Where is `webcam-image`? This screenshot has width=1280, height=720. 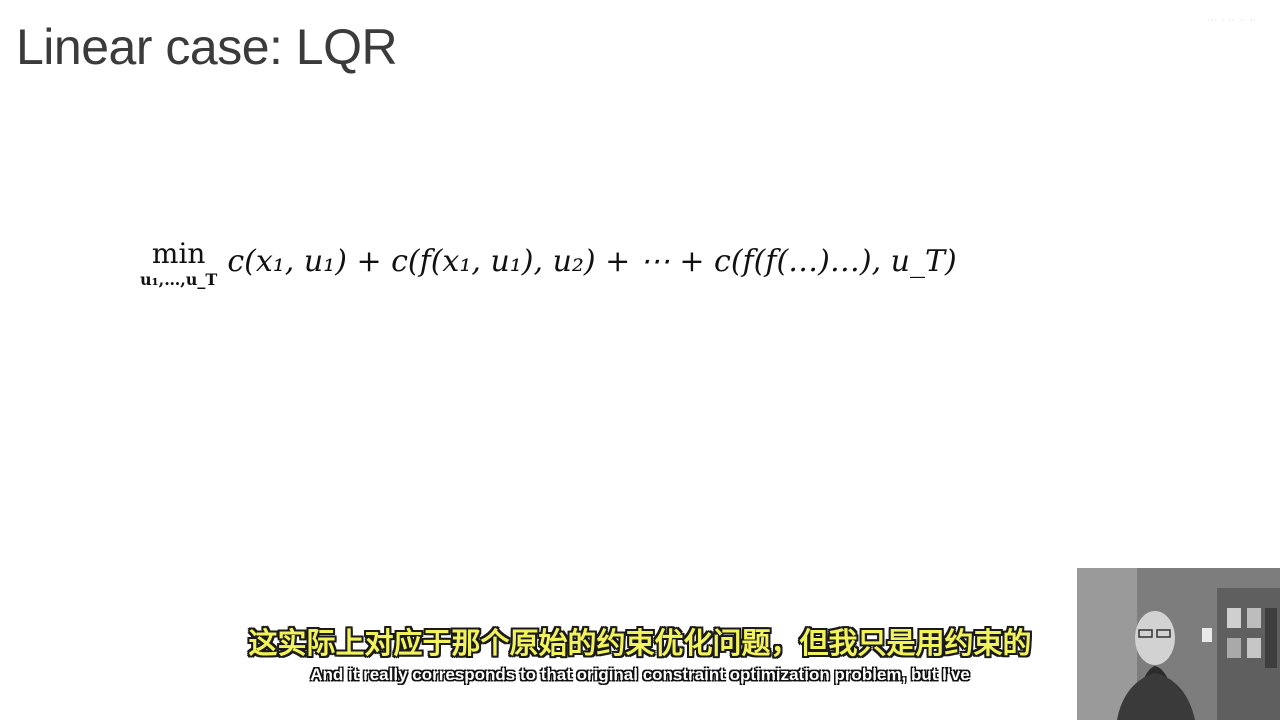
webcam-image is located at coordinates (1178, 644).